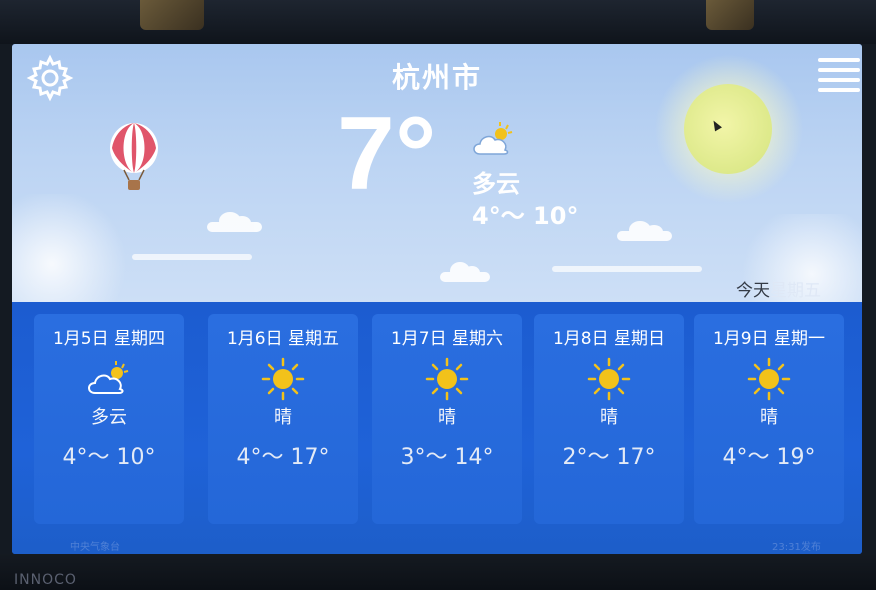 This screenshot has height=590, width=876. What do you see at coordinates (283, 457) in the screenshot?
I see `forecast-temp-range: 4°～ 17°` at bounding box center [283, 457].